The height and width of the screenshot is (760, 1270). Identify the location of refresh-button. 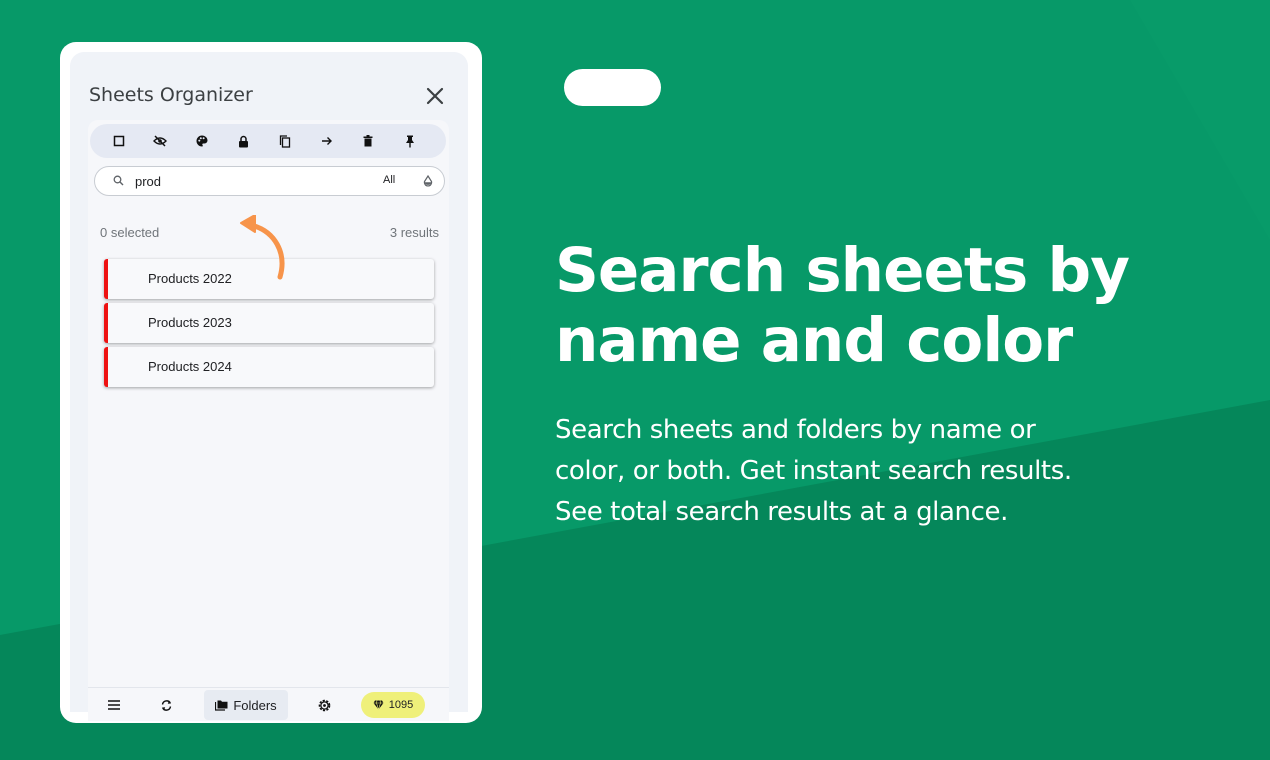
(166, 705).